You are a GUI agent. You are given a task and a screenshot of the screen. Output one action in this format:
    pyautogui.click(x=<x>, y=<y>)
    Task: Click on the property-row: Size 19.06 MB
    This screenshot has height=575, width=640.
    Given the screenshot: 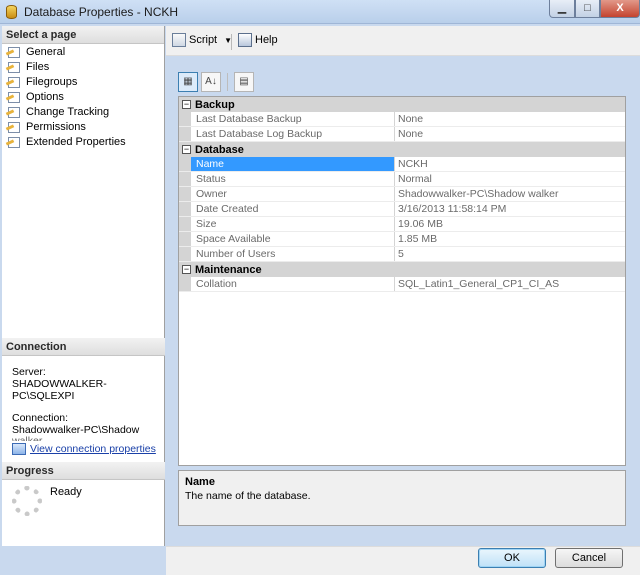 What is the action you would take?
    pyautogui.click(x=402, y=224)
    